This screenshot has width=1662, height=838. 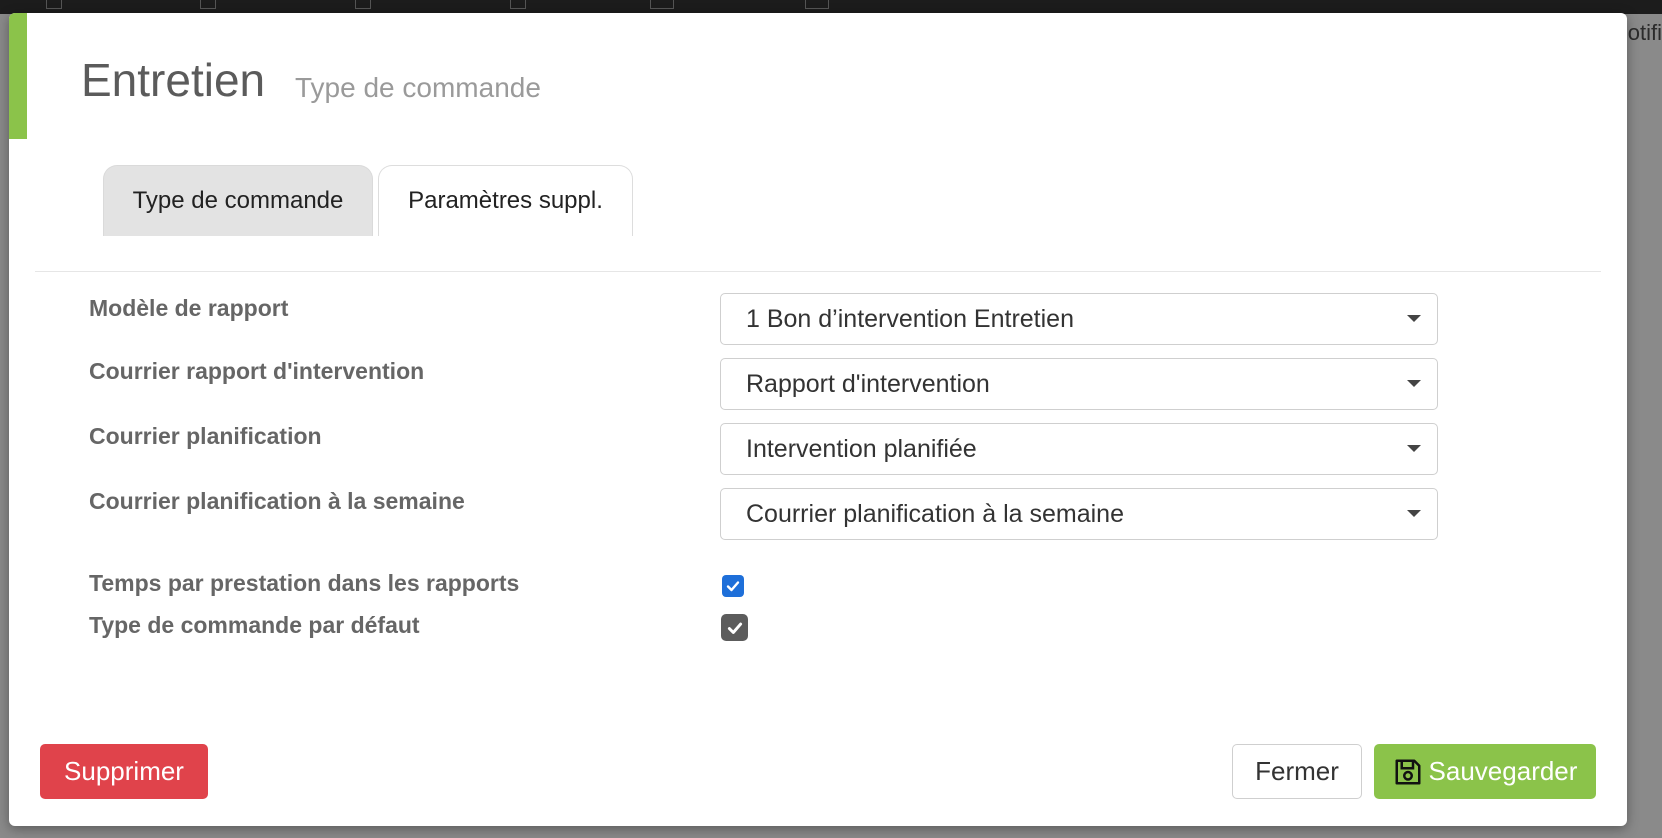 I want to click on select-courrier-rapport: Rapport d'intervention, so click(x=1079, y=384).